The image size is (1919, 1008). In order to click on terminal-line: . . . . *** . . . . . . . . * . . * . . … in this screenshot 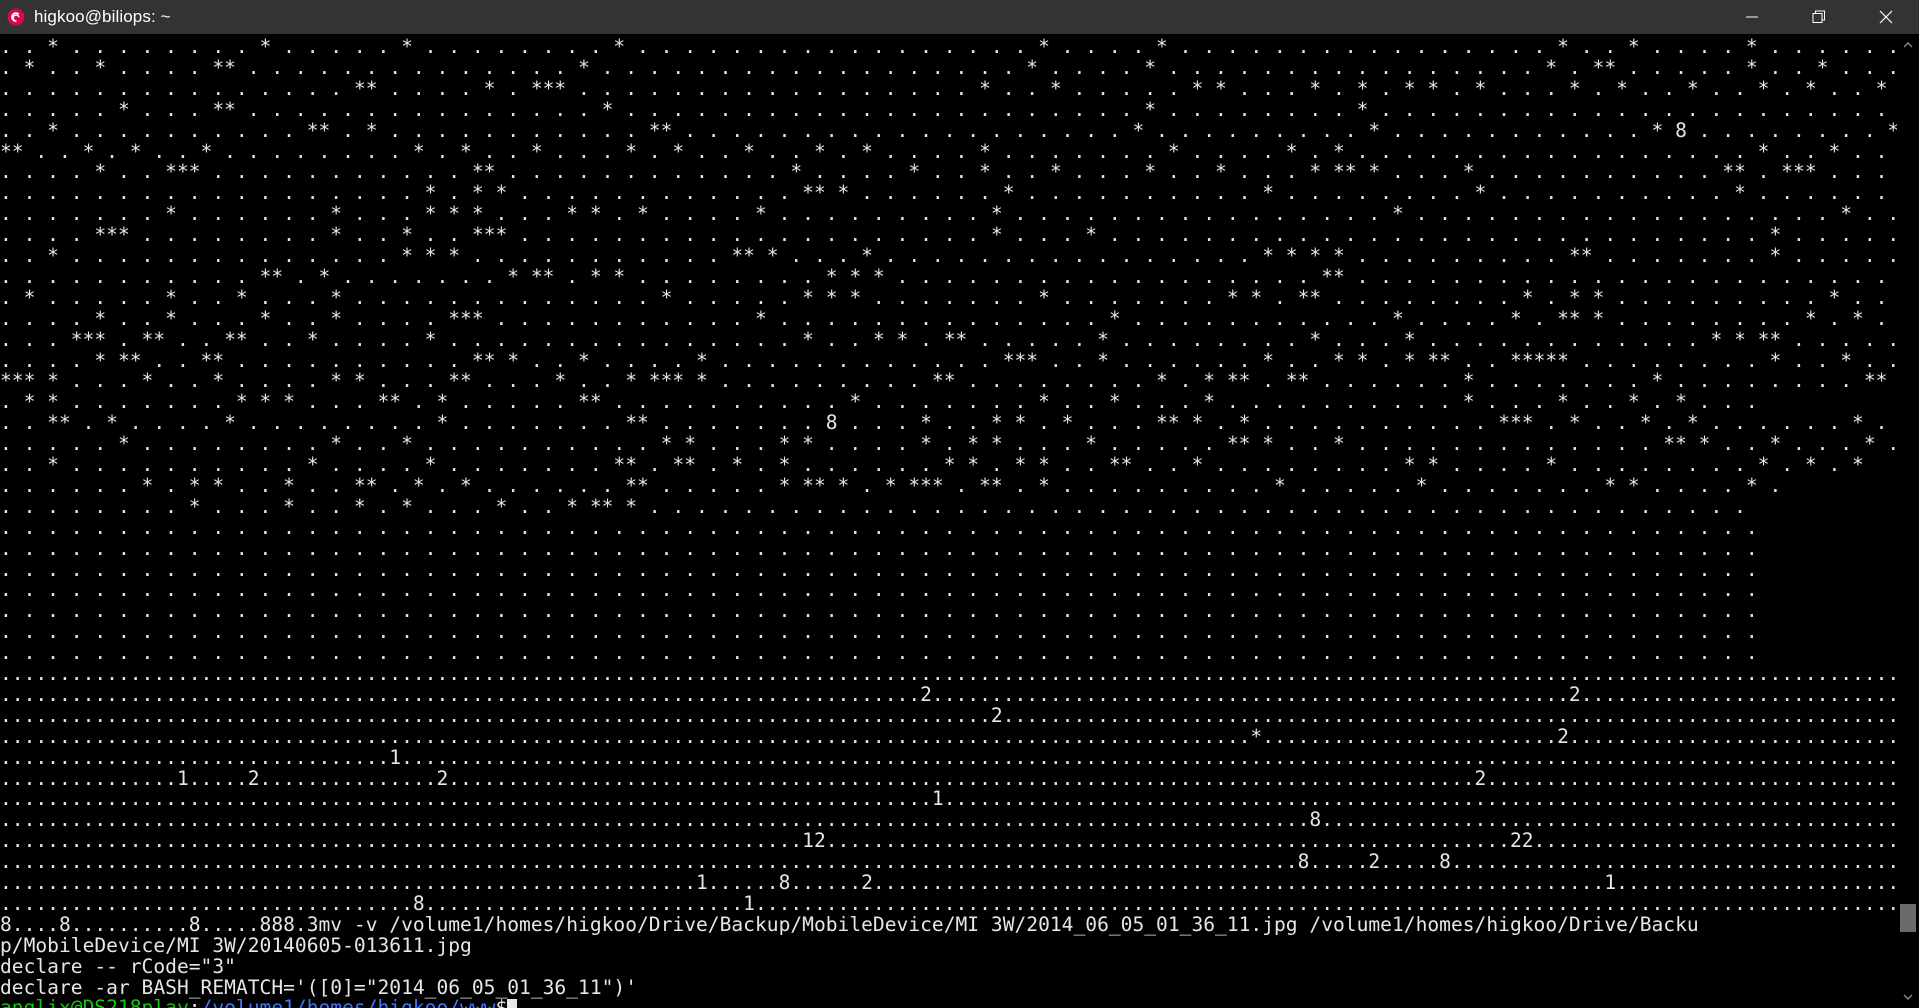, I will do `click(948, 235)`.